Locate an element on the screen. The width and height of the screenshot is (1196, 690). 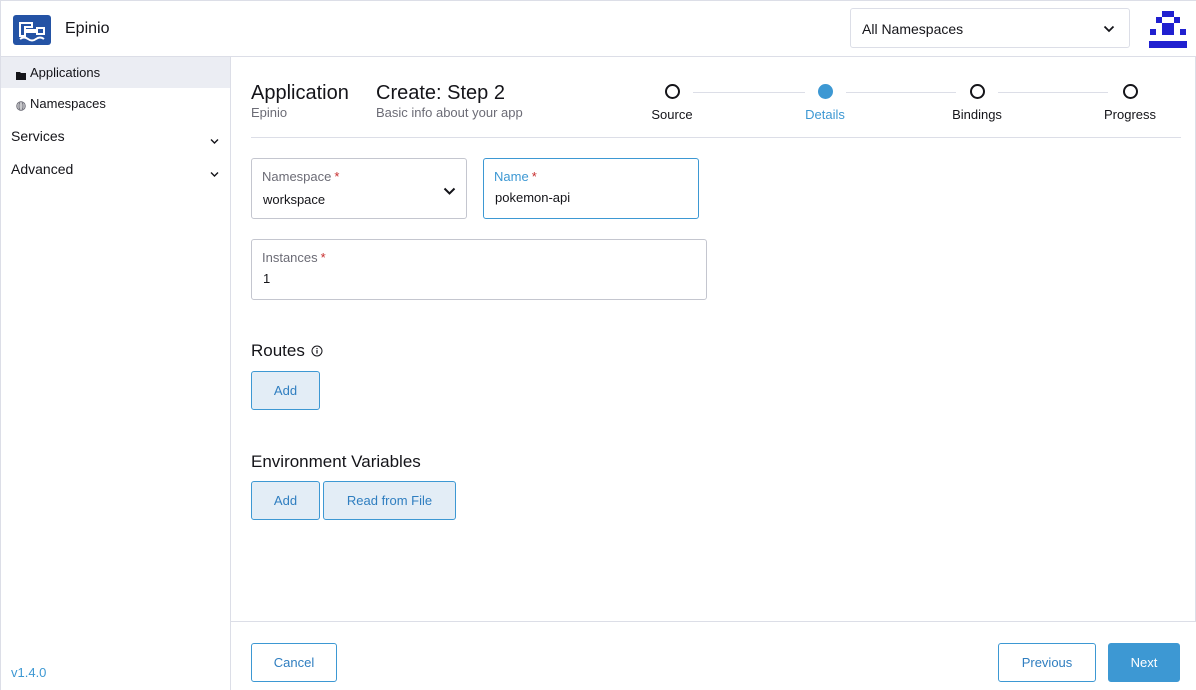
folder-icon is located at coordinates (21, 76).